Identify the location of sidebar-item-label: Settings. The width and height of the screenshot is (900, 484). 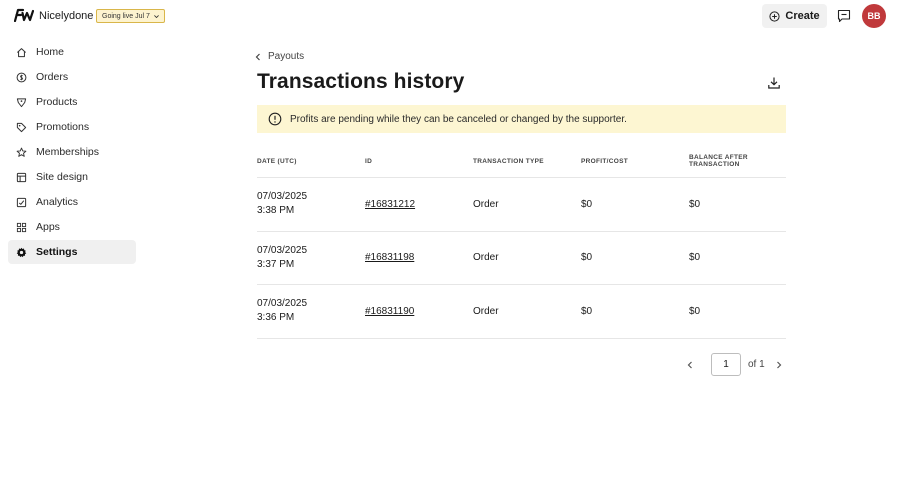
(57, 252).